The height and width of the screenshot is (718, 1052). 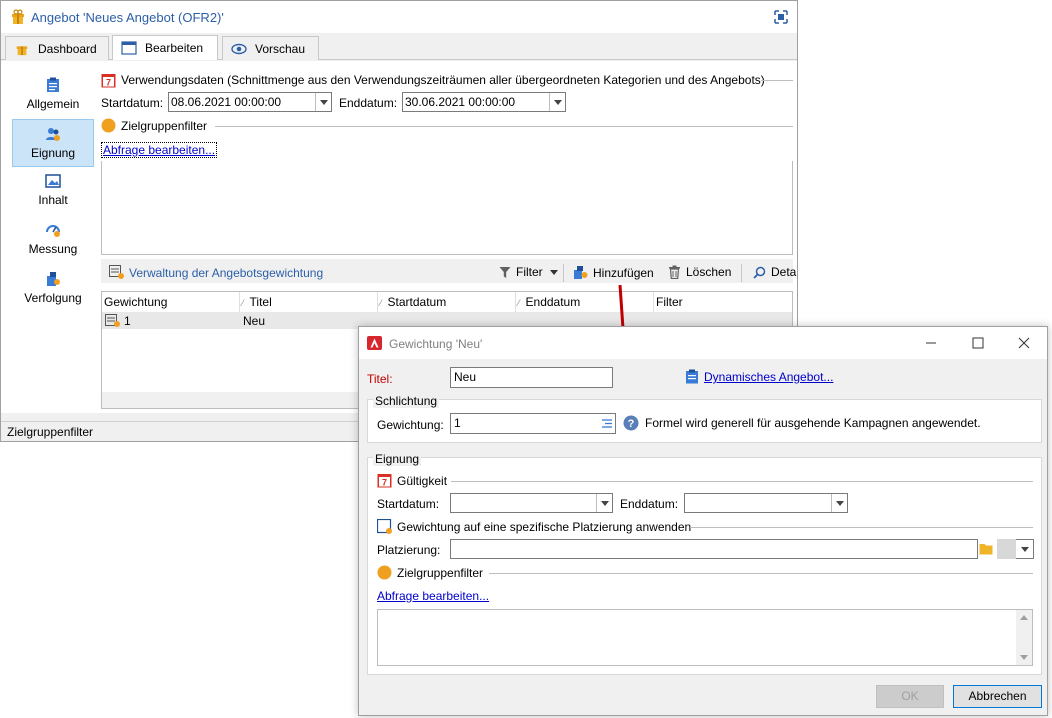 I want to click on sidebar-item-content: Inhalt, so click(x=53, y=191).